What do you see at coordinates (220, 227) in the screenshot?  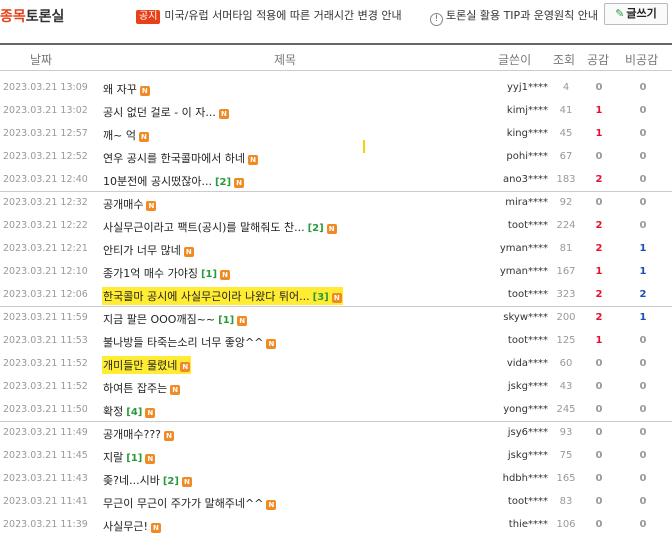 I see `post-title-link: 사실무근이라고 팩트(공시)를 말해줘도 찬... [2] N` at bounding box center [220, 227].